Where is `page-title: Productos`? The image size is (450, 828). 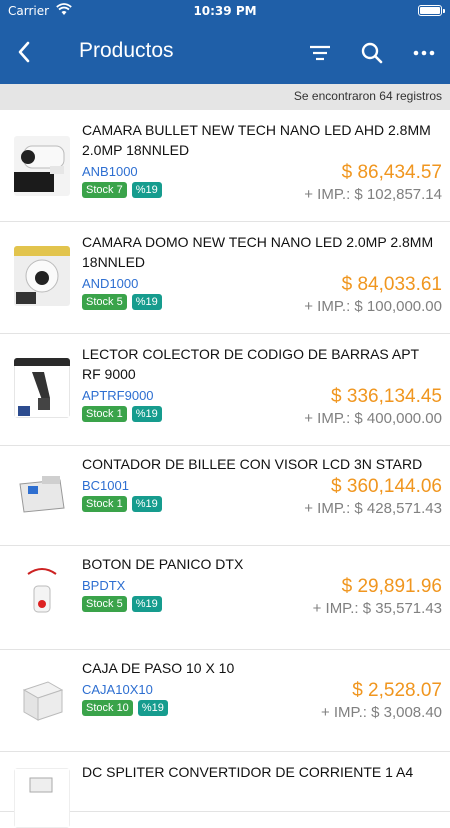
page-title: Productos is located at coordinates (126, 50).